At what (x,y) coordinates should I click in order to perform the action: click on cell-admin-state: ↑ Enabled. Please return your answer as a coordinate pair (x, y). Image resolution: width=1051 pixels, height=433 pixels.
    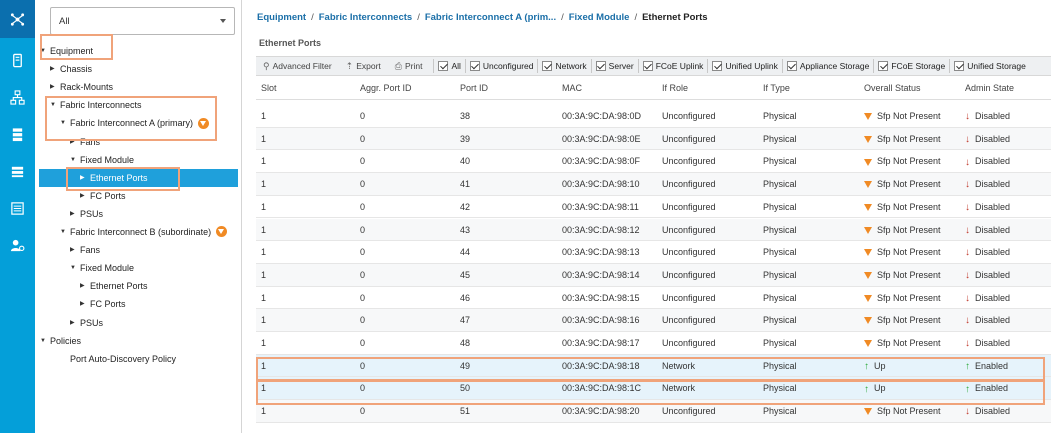
    Looking at the image, I should click on (986, 388).